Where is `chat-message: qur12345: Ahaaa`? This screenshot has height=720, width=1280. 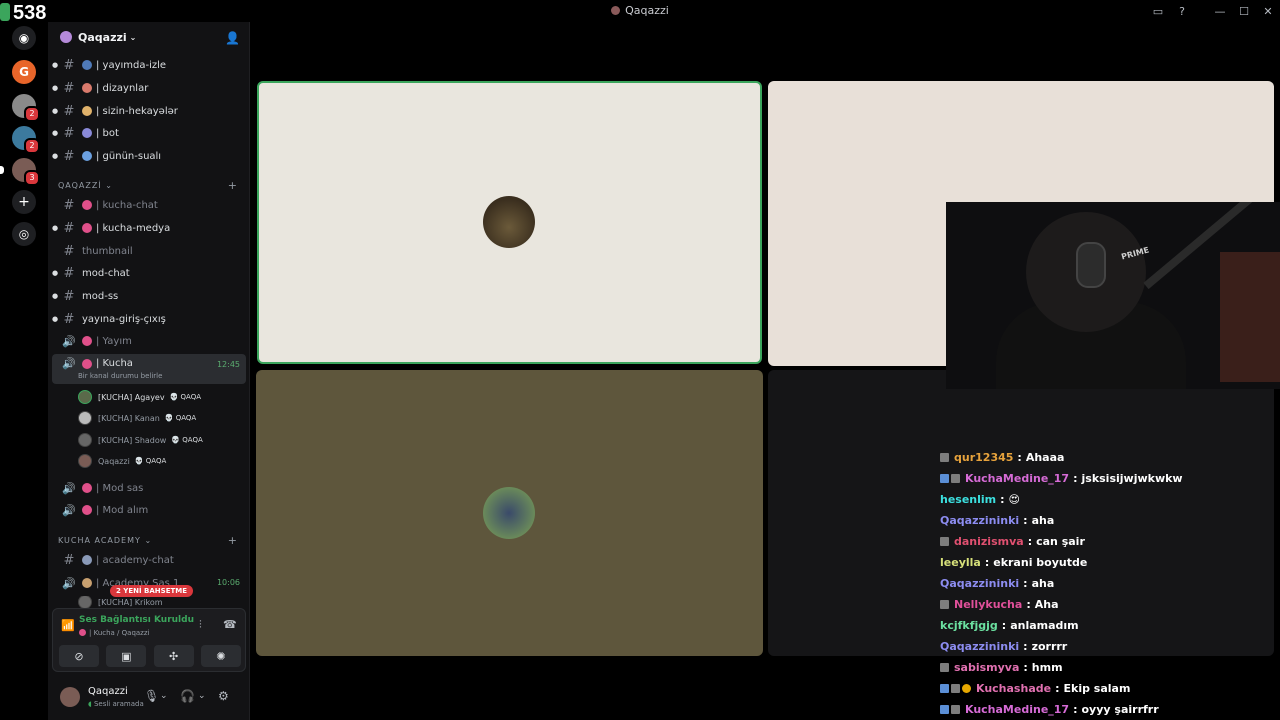
chat-message: qur12345: Ahaaa is located at coordinates (1002, 457).